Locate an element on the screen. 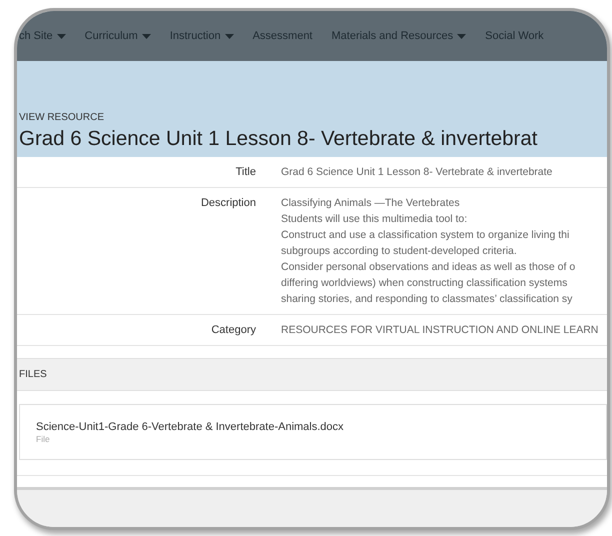 The height and width of the screenshot is (536, 612). field-value: Consider personal observations and ideas as well as those of o is located at coordinates (428, 267).